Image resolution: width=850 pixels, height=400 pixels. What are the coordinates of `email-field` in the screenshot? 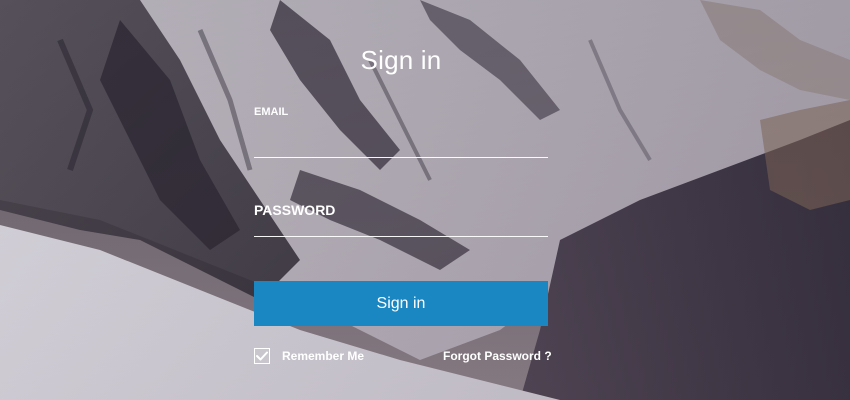 It's located at (401, 144).